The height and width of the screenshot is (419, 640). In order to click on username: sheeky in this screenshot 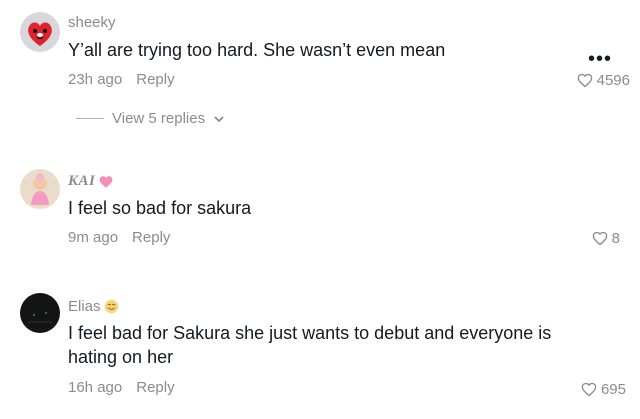, I will do `click(92, 22)`.